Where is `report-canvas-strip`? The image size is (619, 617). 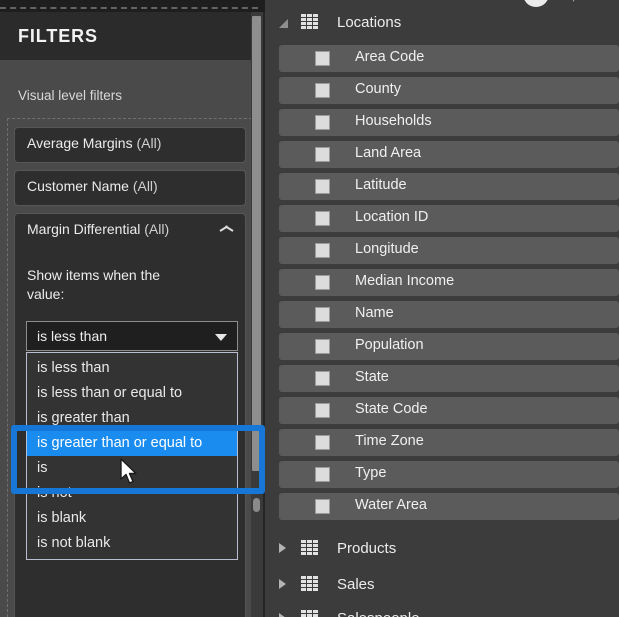 report-canvas-strip is located at coordinates (132, 6).